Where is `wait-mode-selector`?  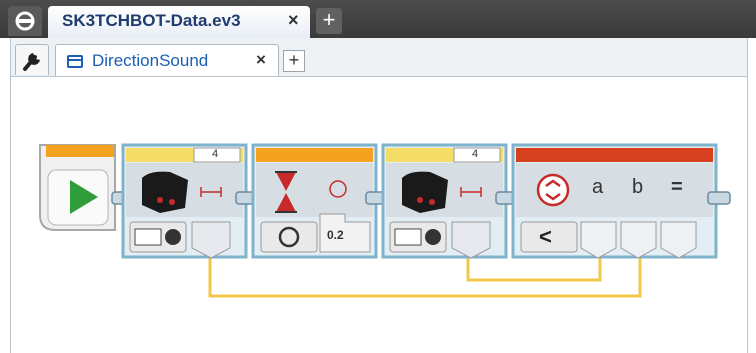
wait-mode-selector is located at coordinates (289, 237).